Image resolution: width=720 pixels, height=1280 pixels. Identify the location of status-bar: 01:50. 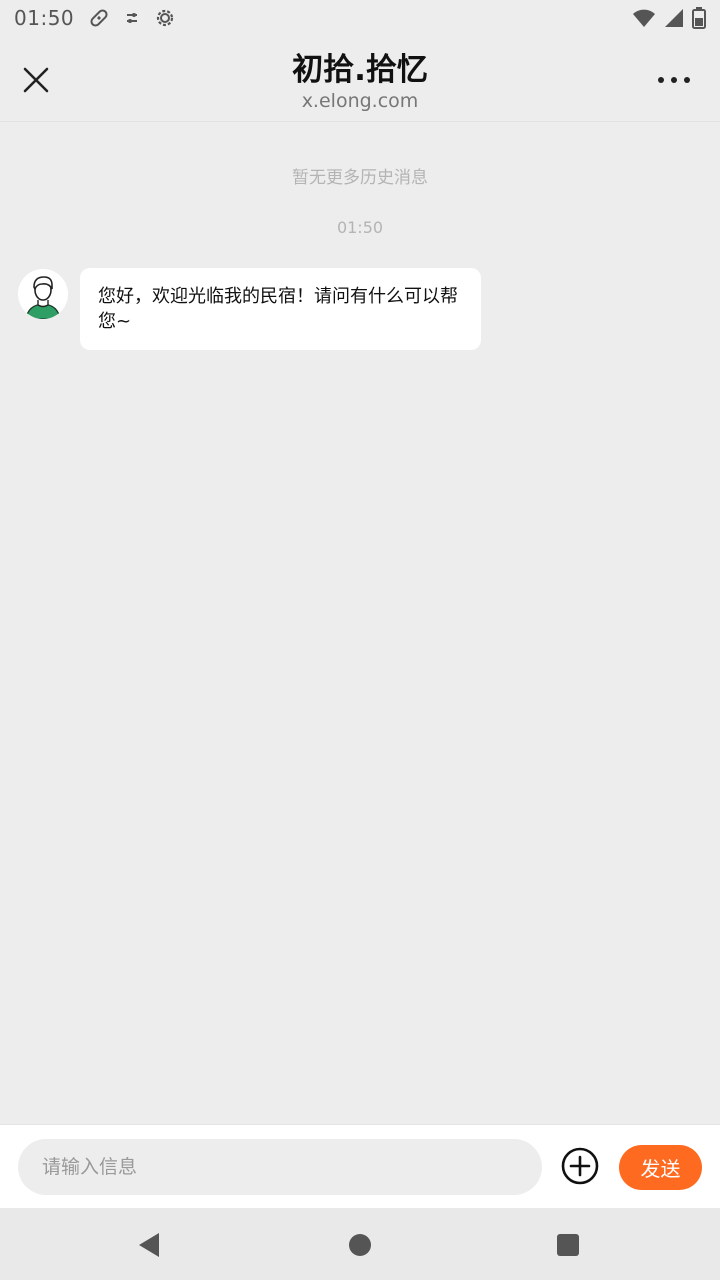
(360, 18).